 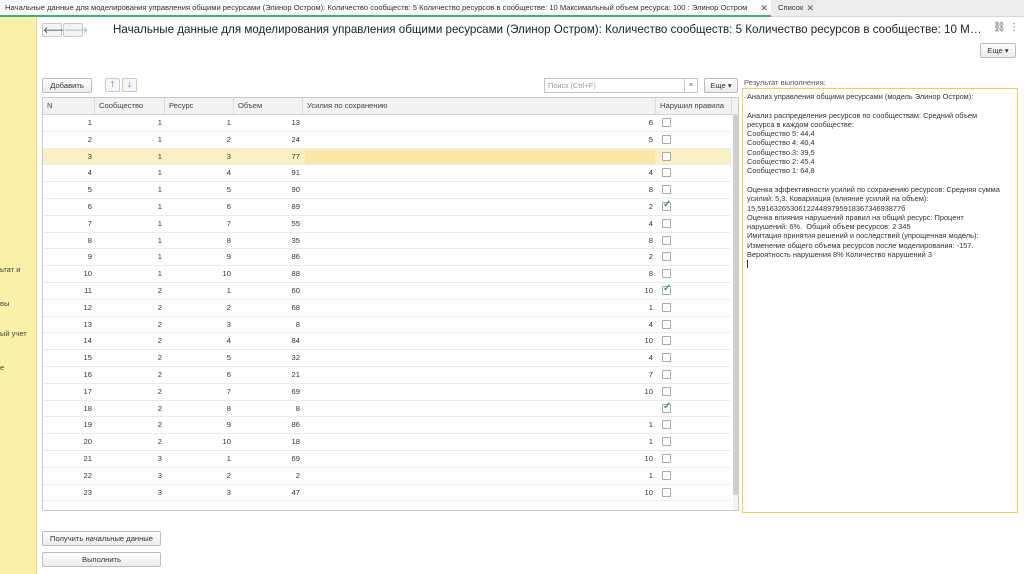 I want to click on cell-n: 11, so click(x=69, y=291).